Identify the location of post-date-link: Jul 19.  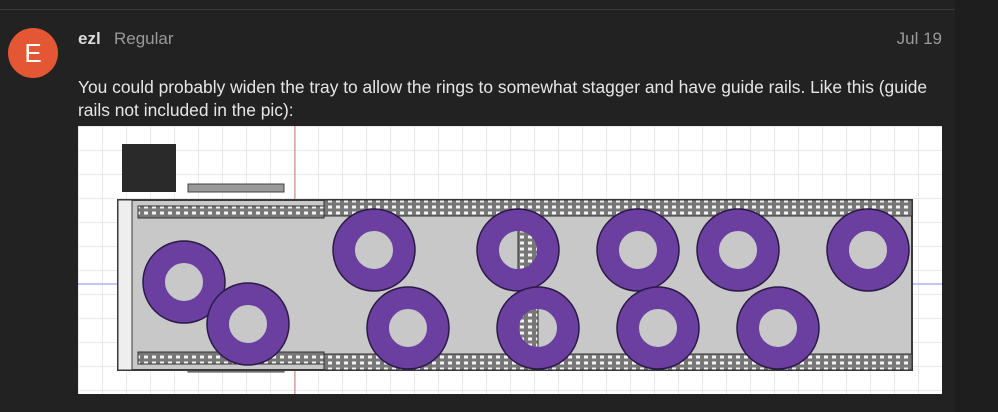
(919, 39).